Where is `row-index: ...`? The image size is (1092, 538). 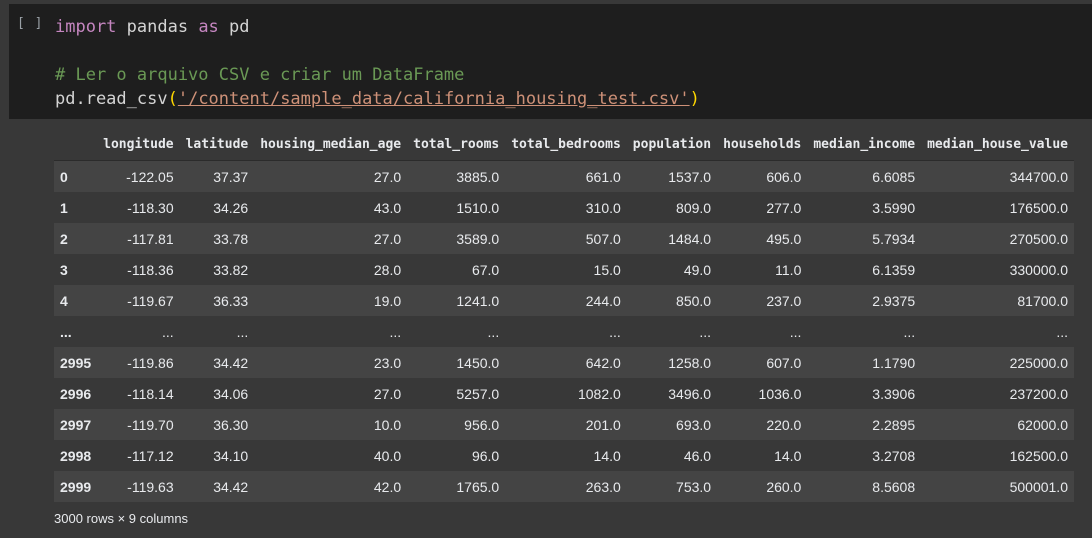 row-index: ... is located at coordinates (76, 331).